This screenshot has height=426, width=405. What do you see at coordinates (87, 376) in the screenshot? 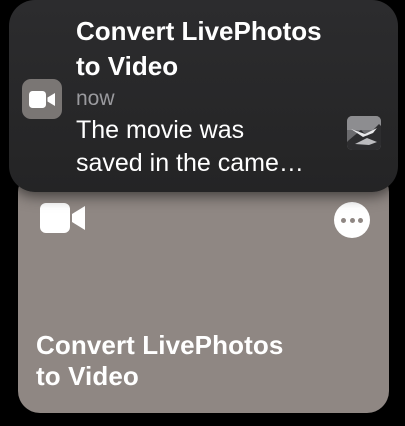
I see `shortcut-title-line2: to Video` at bounding box center [87, 376].